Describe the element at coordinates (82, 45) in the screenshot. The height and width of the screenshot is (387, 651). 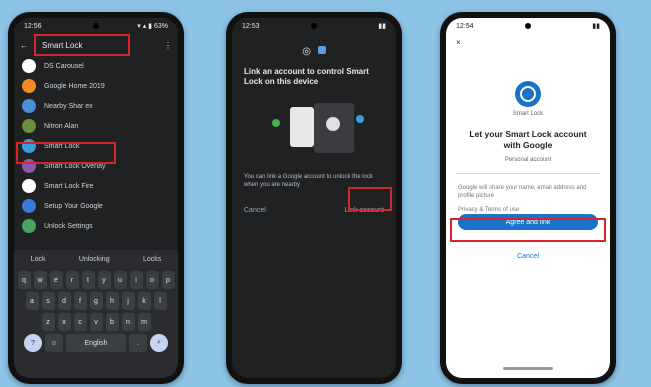
I see `highlight-search` at that location.